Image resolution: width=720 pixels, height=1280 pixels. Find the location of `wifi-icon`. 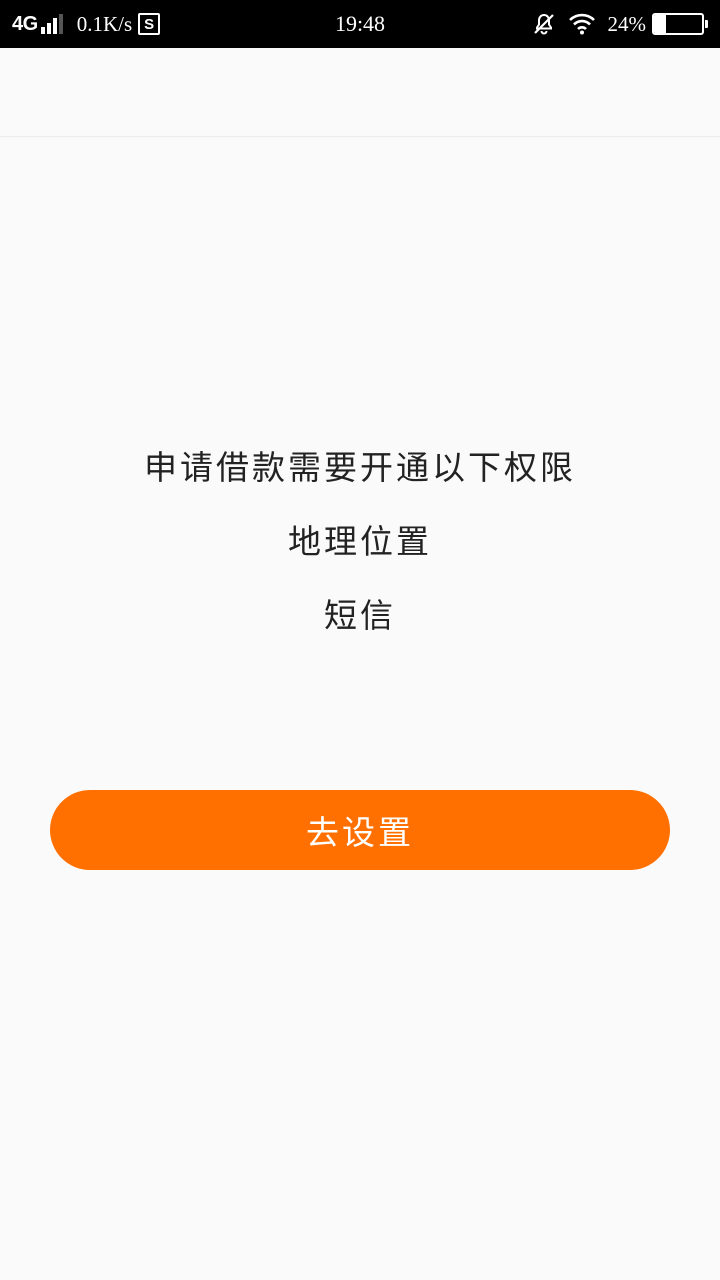

wifi-icon is located at coordinates (582, 24).